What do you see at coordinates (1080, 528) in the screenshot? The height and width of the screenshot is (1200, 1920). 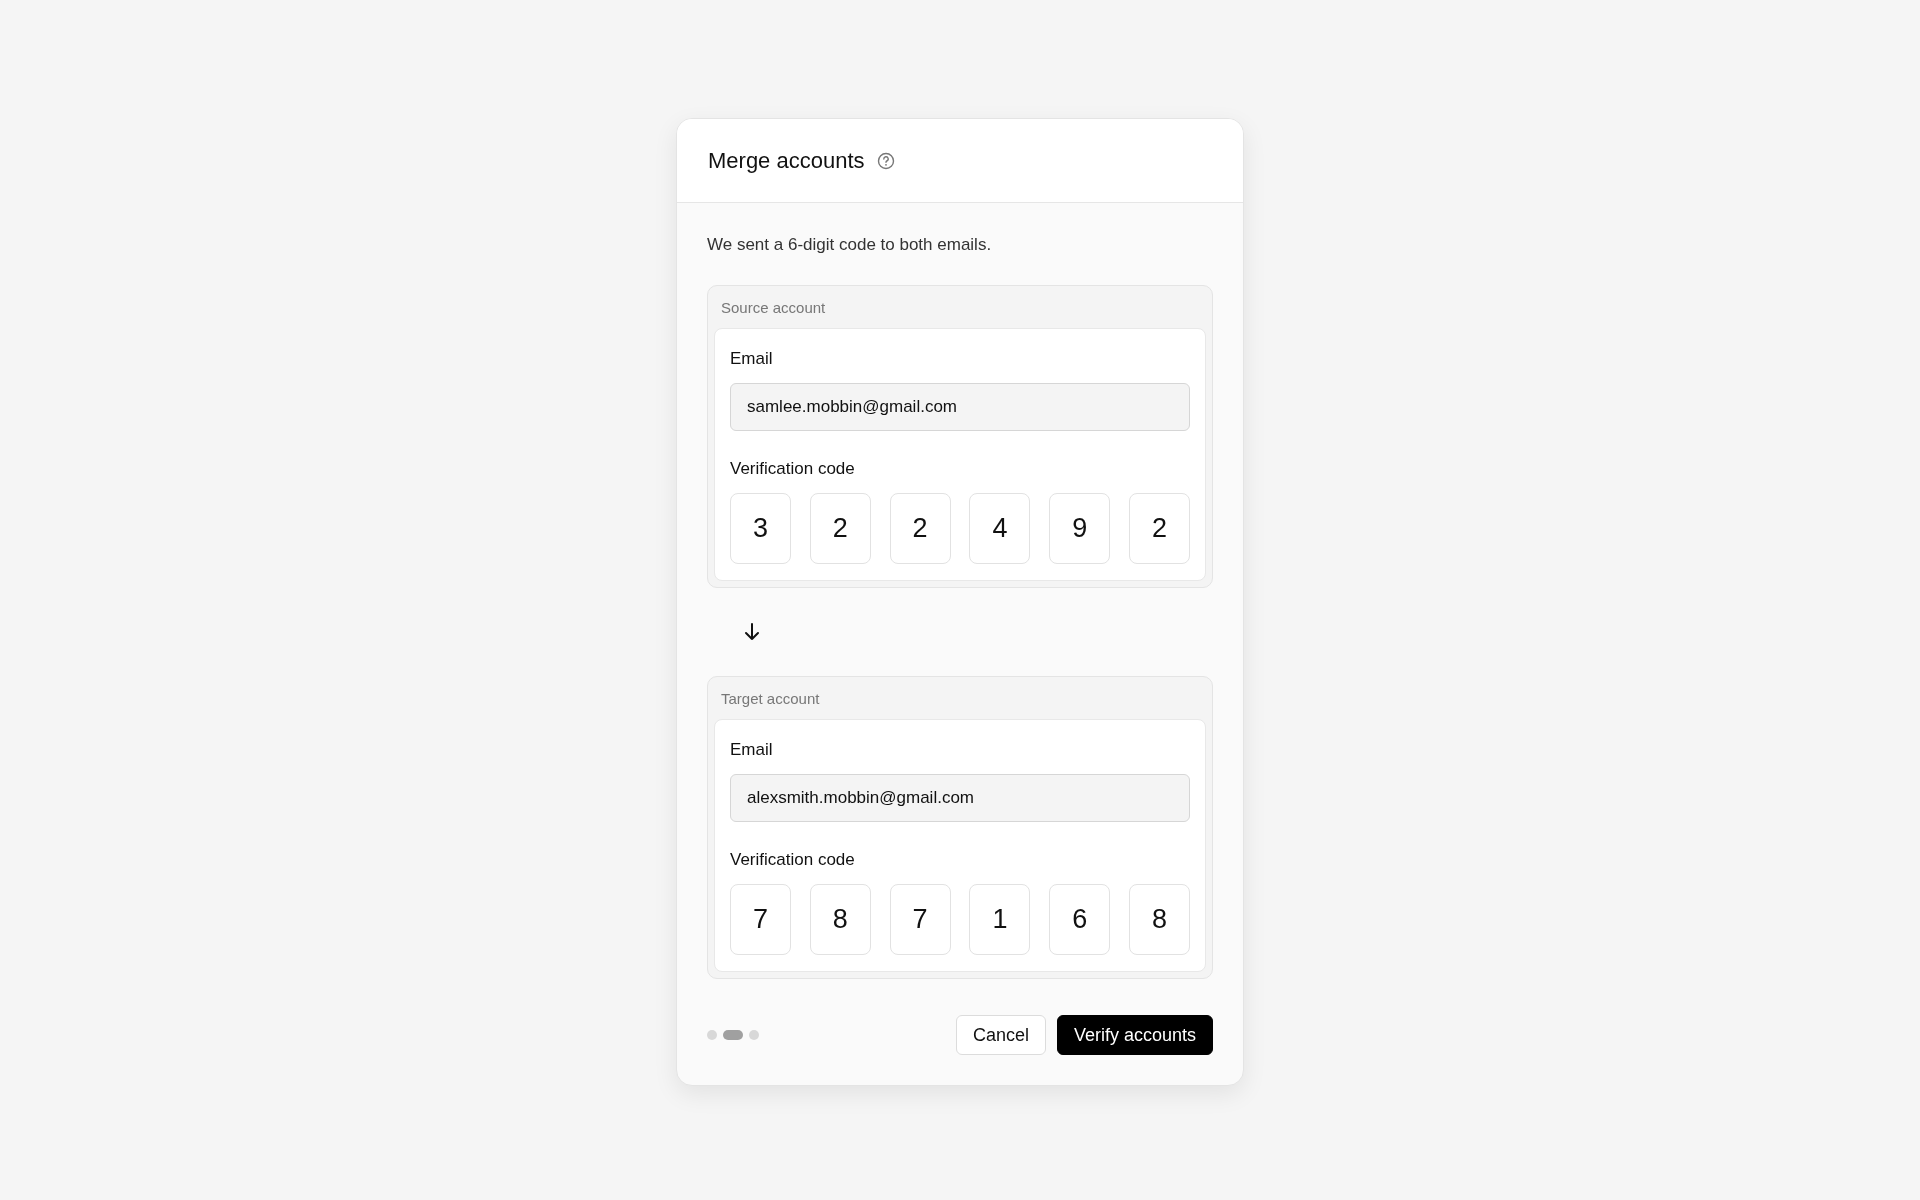 I see `code-digit-field: 9` at bounding box center [1080, 528].